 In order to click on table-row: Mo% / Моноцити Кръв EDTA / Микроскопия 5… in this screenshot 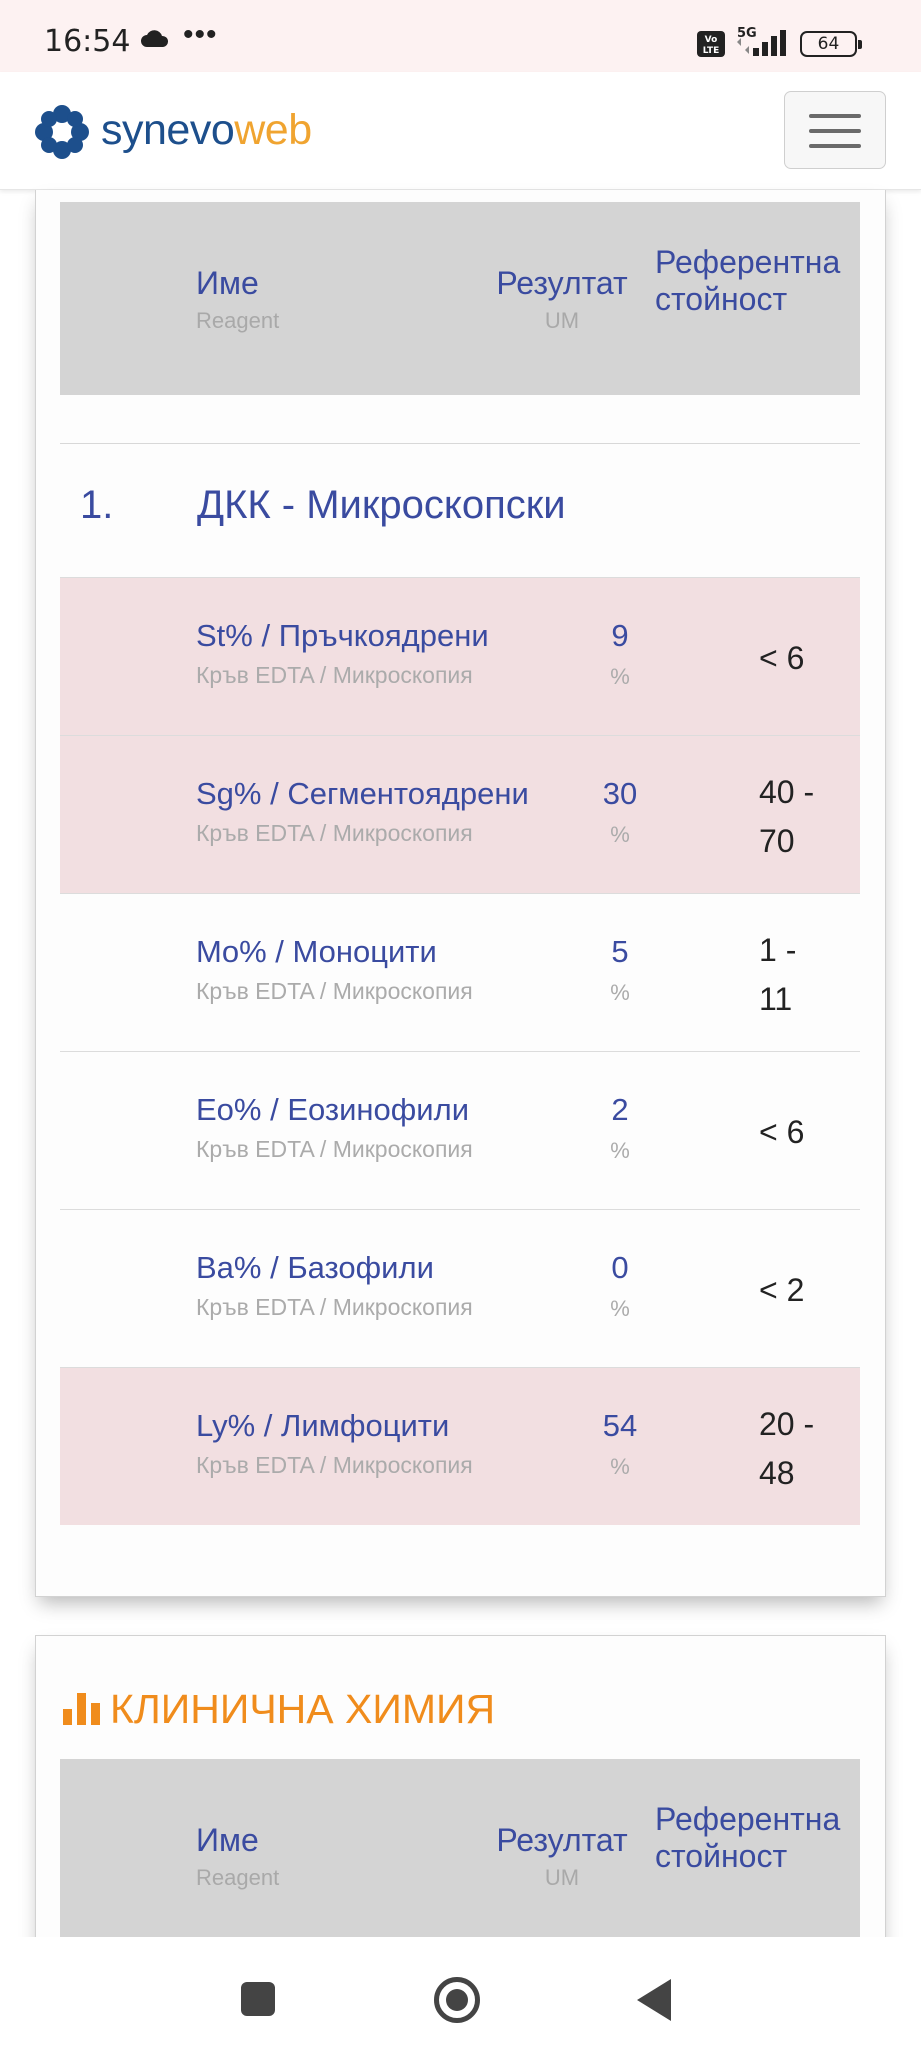, I will do `click(460, 972)`.